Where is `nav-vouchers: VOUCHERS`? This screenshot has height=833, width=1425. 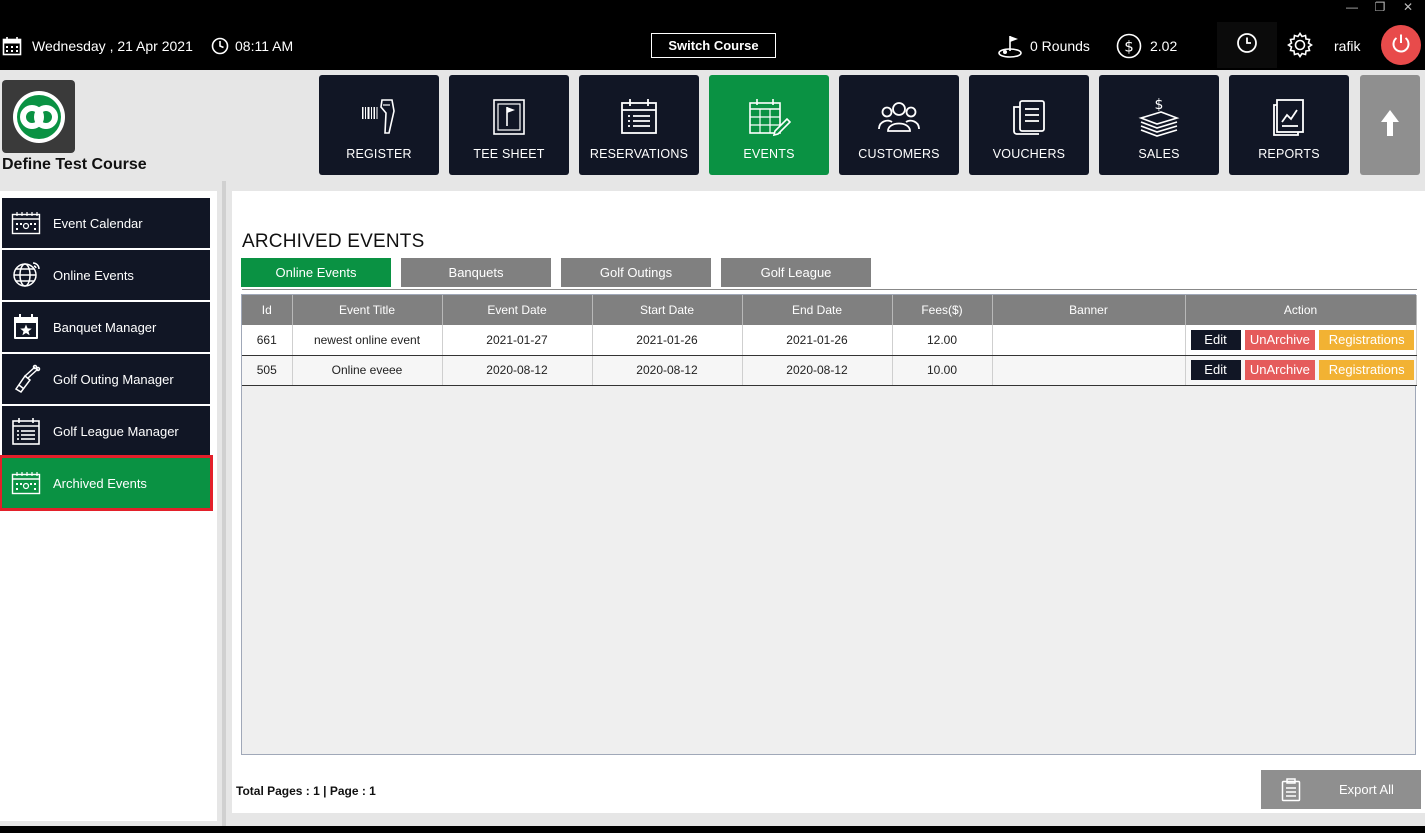 nav-vouchers: VOUCHERS is located at coordinates (1029, 125).